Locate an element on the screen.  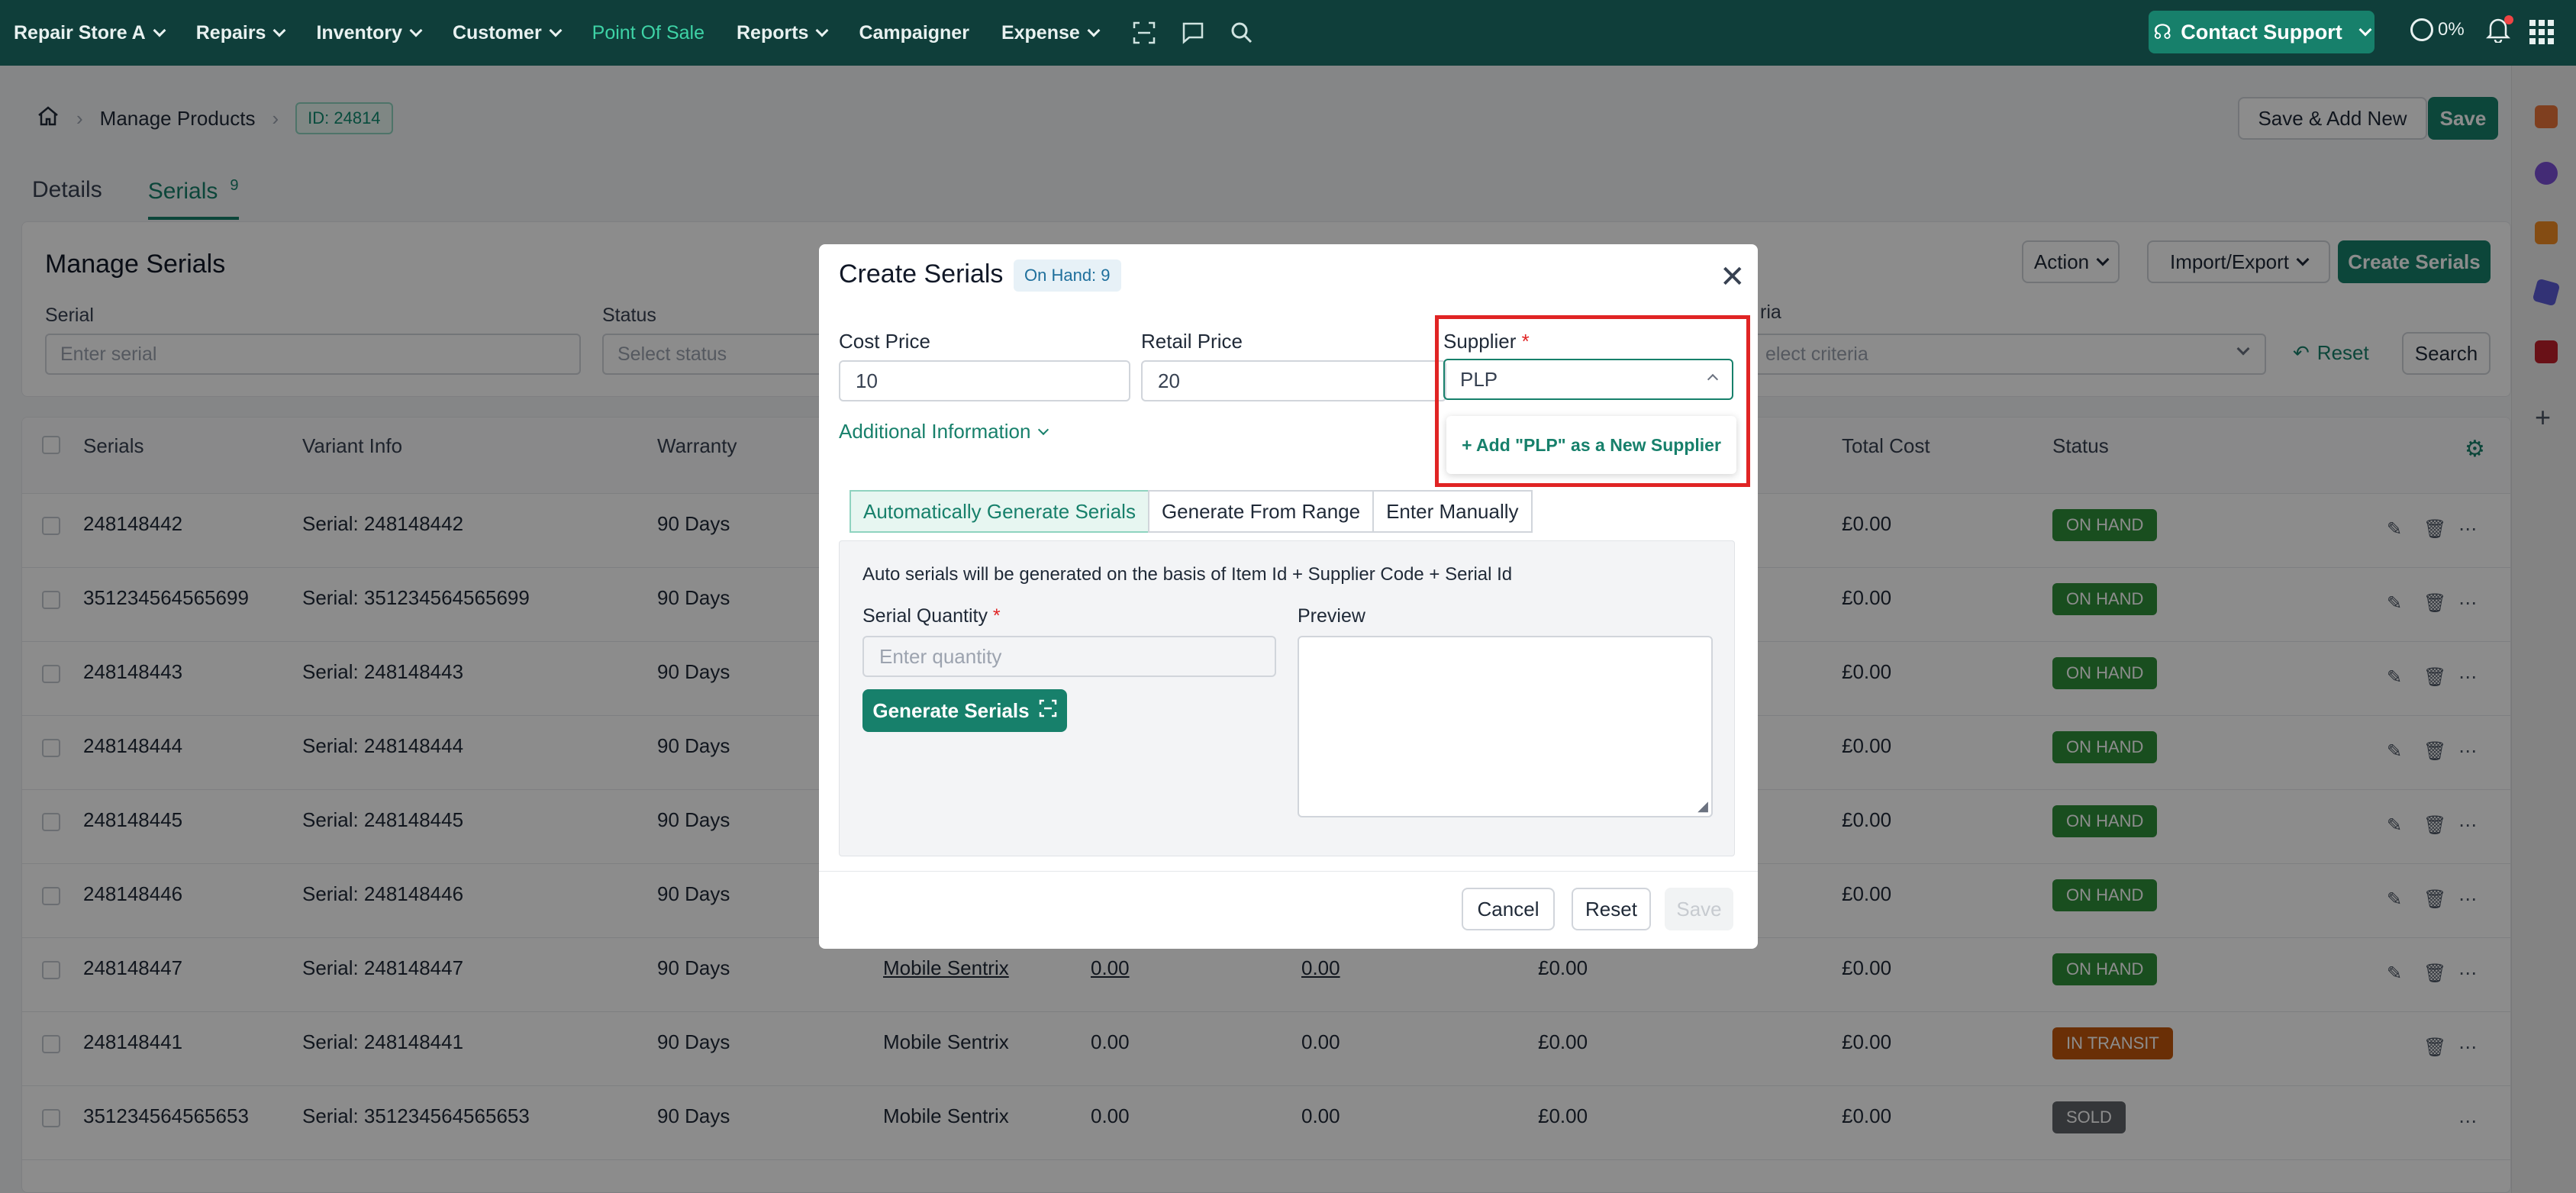
nav-item-label: Expense is located at coordinates (1040, 32).